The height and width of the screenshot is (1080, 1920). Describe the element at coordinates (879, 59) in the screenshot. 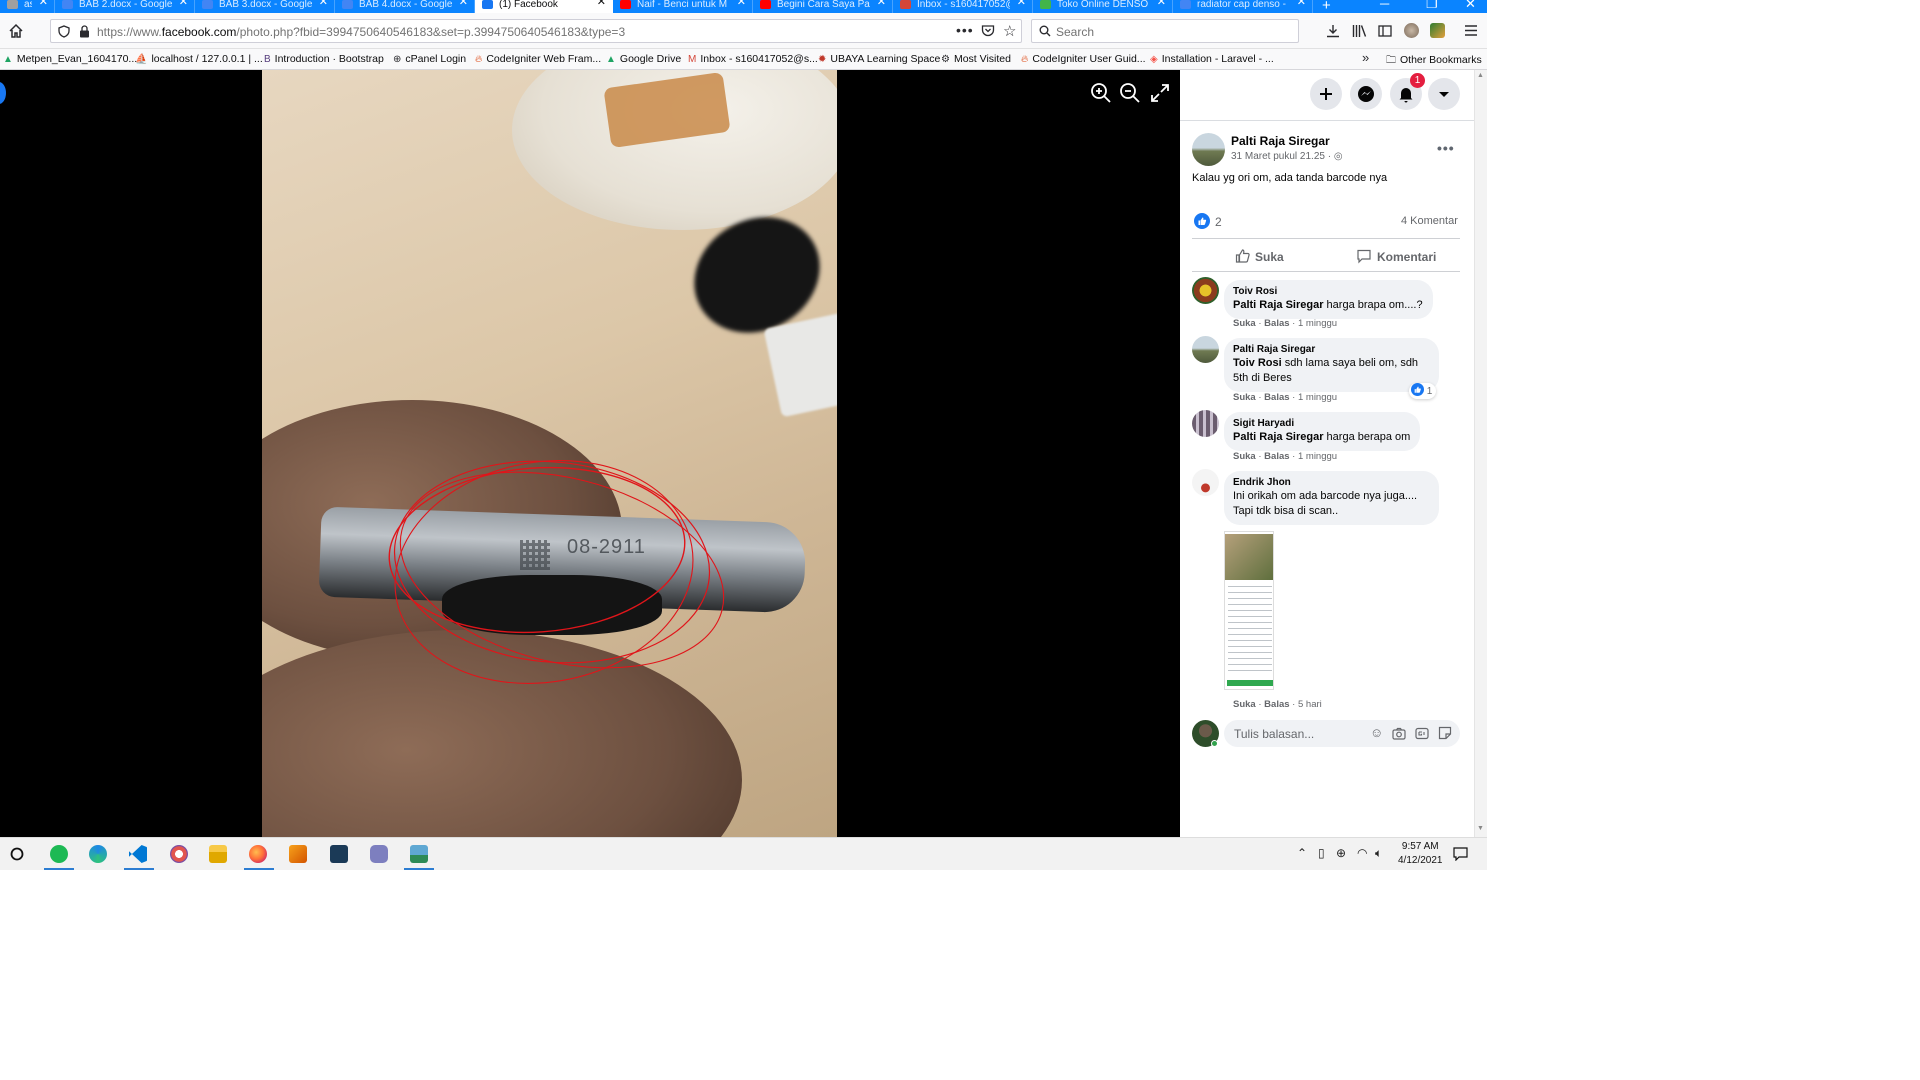

I see `bookmark-item: ✹ UBAYA Learning Space` at that location.